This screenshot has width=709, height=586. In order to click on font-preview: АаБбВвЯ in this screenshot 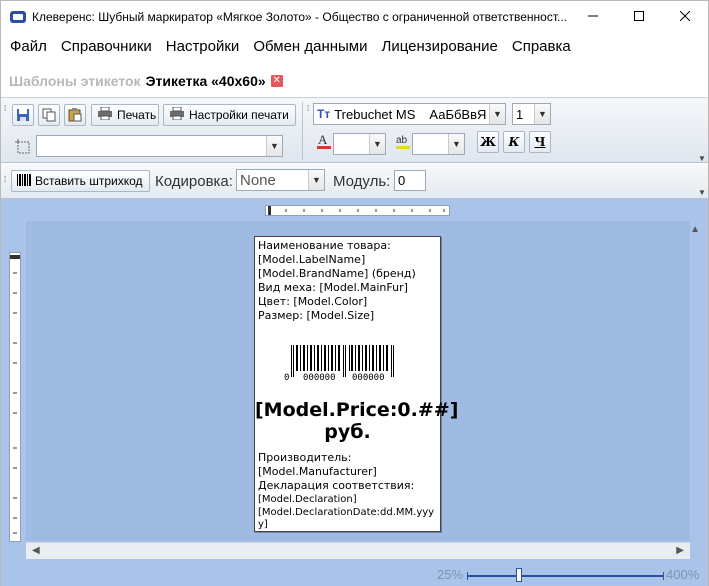, I will do `click(458, 114)`.